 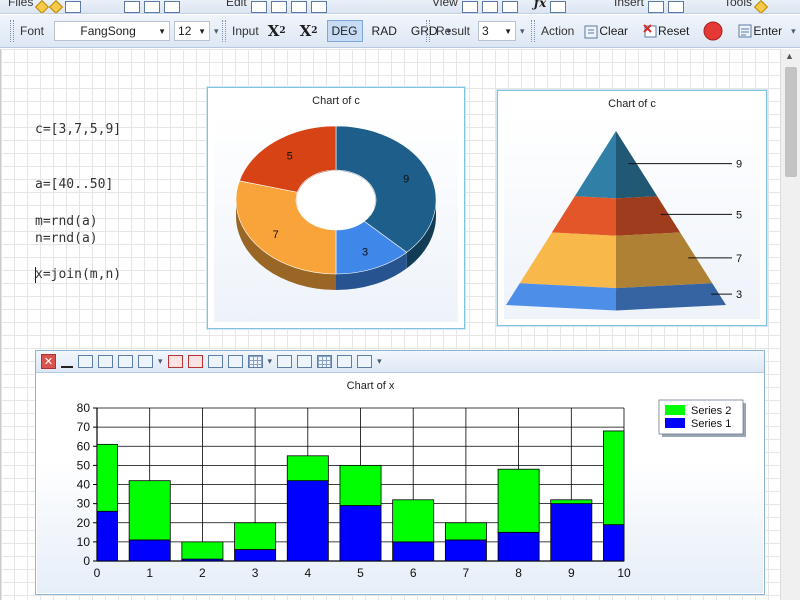 What do you see at coordinates (629, 4) in the screenshot?
I see `insert-label: Insert` at bounding box center [629, 4].